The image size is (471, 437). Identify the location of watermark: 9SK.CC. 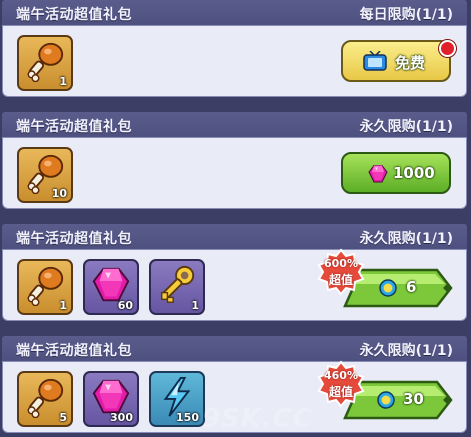
(258, 419).